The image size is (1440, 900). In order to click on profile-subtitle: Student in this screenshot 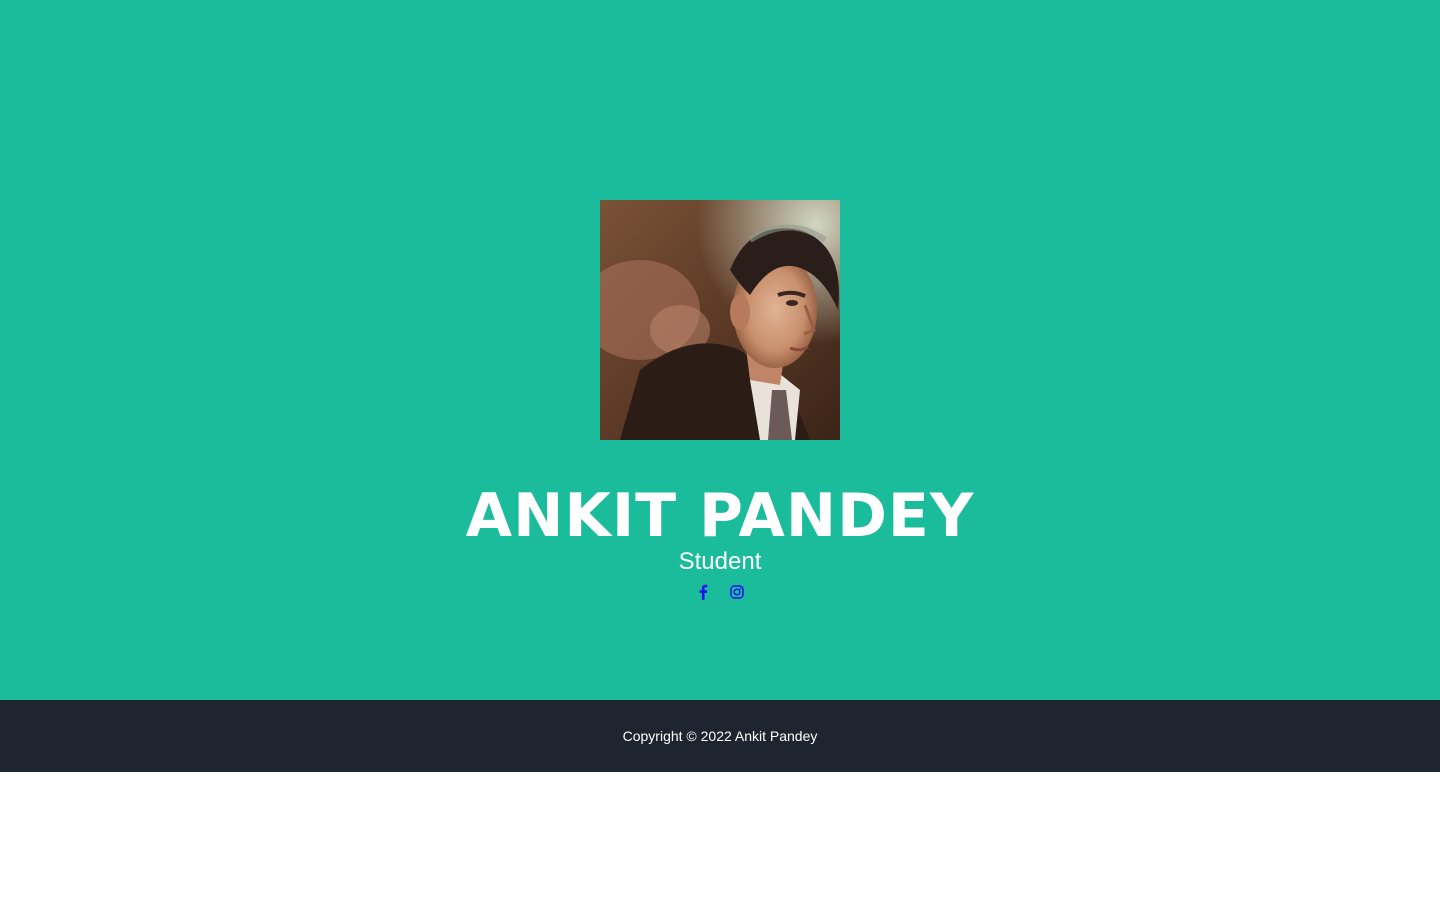, I will do `click(720, 561)`.